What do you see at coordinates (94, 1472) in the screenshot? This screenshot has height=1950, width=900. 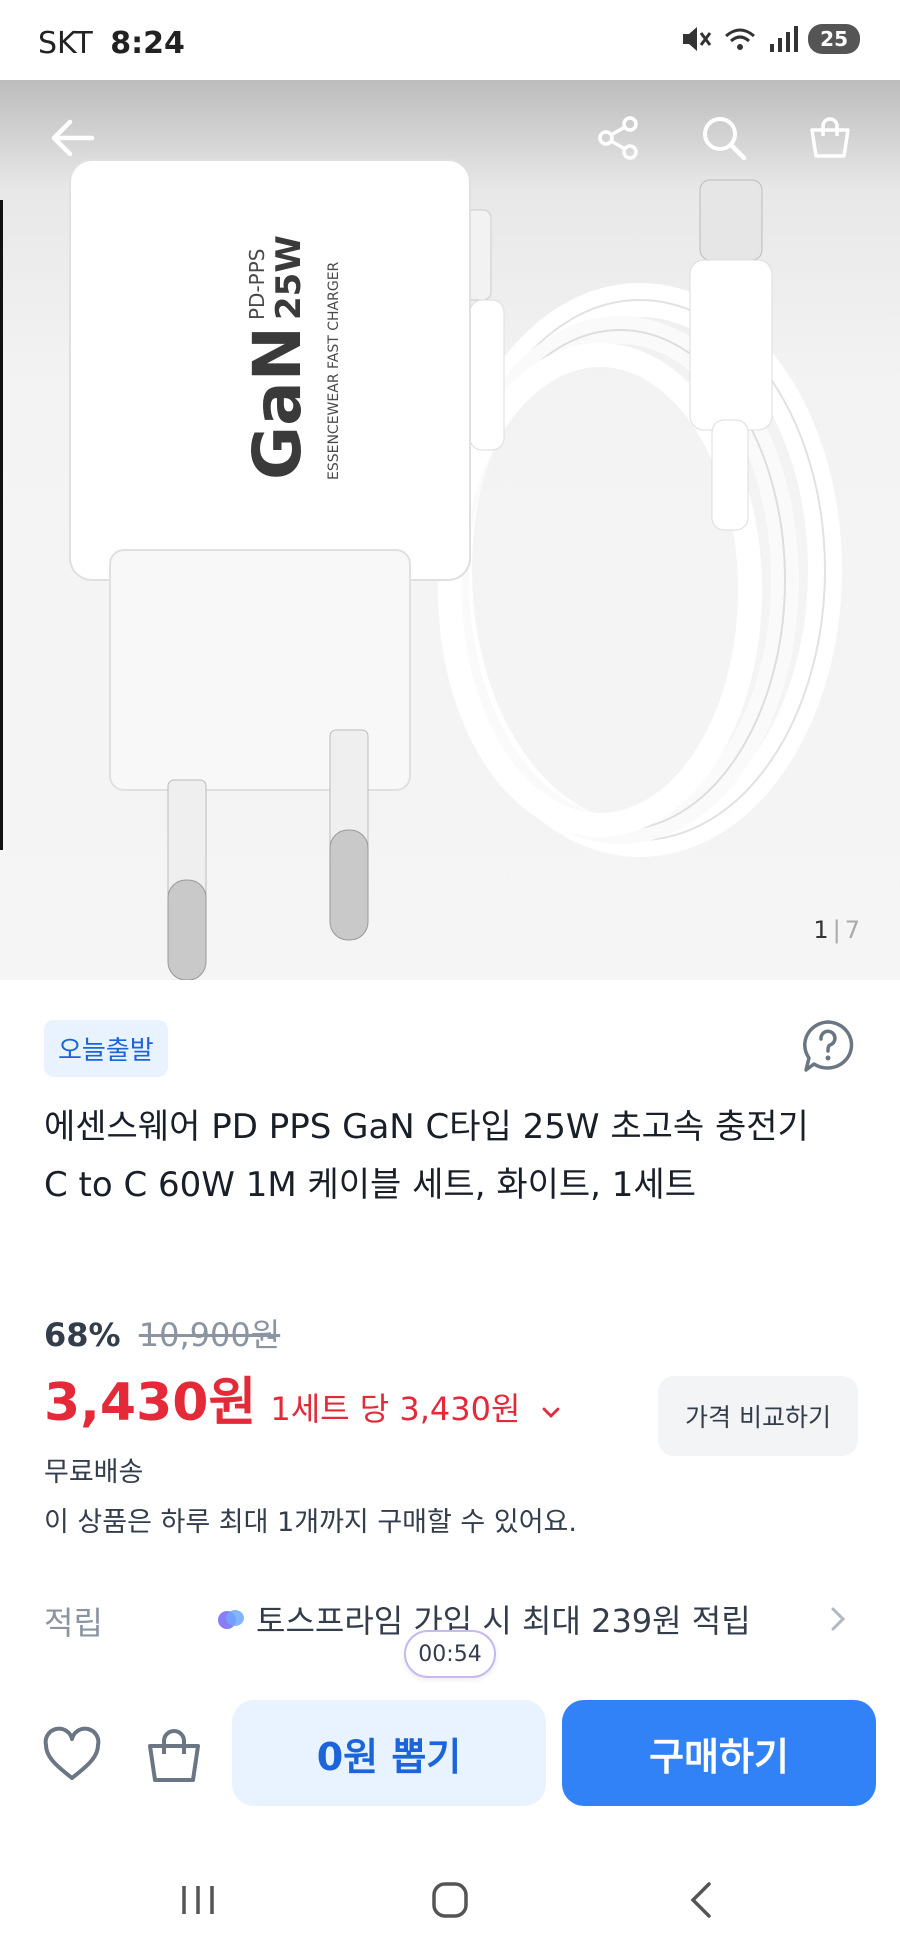 I see `shipping-info: 무료배송` at bounding box center [94, 1472].